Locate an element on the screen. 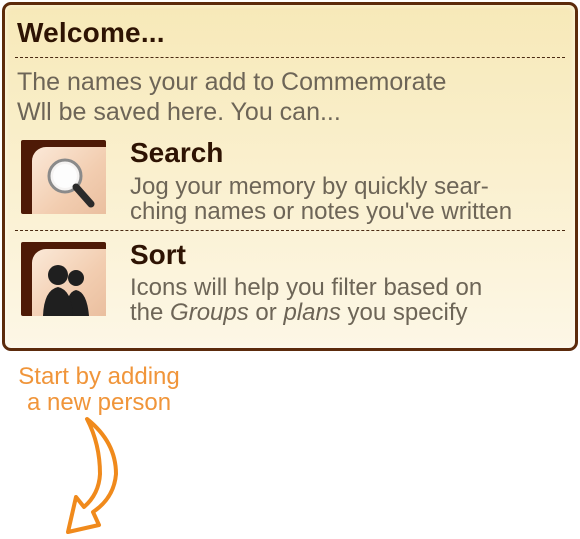 This screenshot has width=580, height=539. feature-title-sort: Sort is located at coordinates (158, 254).